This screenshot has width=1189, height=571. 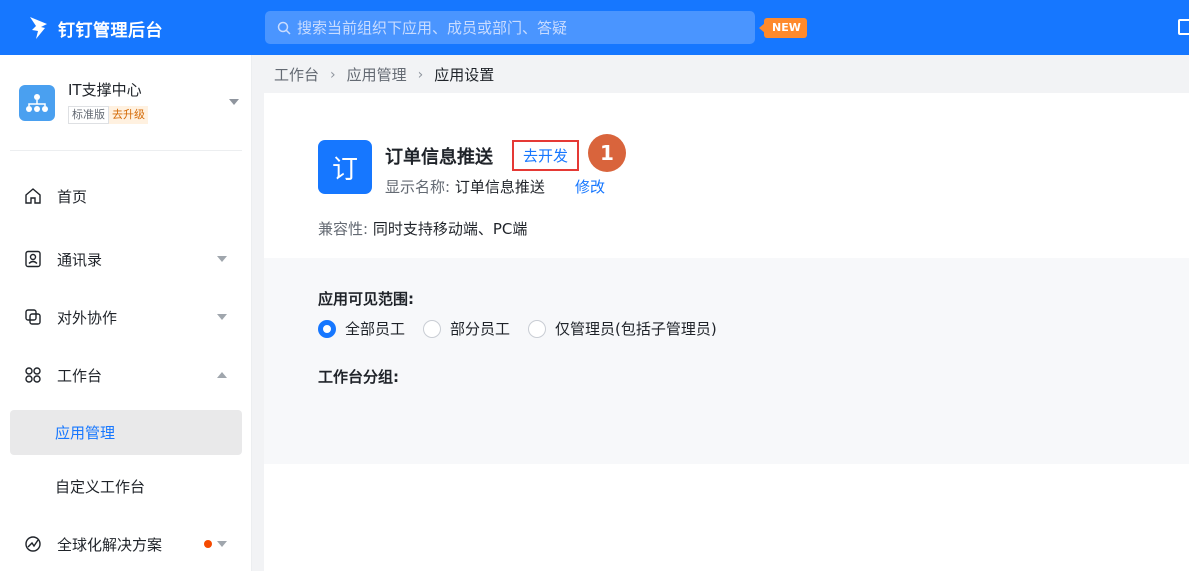 I want to click on go-develop-button: 去开发, so click(x=545, y=155).